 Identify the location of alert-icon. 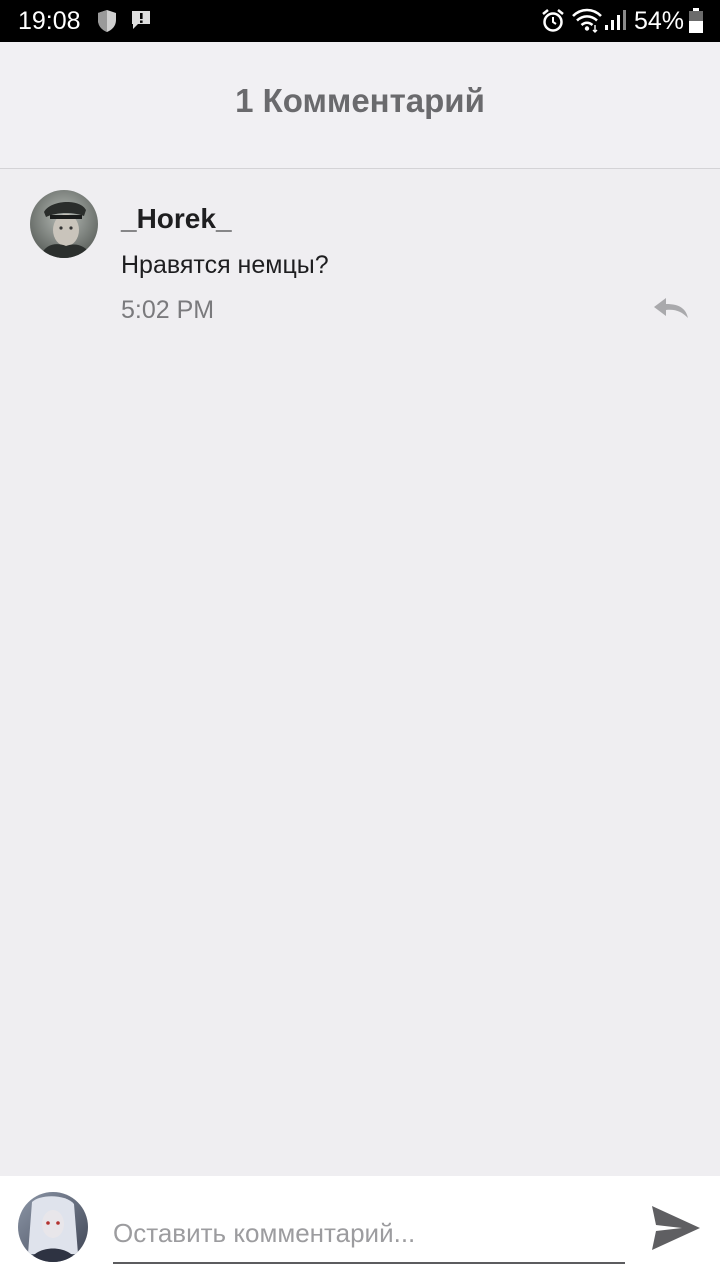
(141, 22).